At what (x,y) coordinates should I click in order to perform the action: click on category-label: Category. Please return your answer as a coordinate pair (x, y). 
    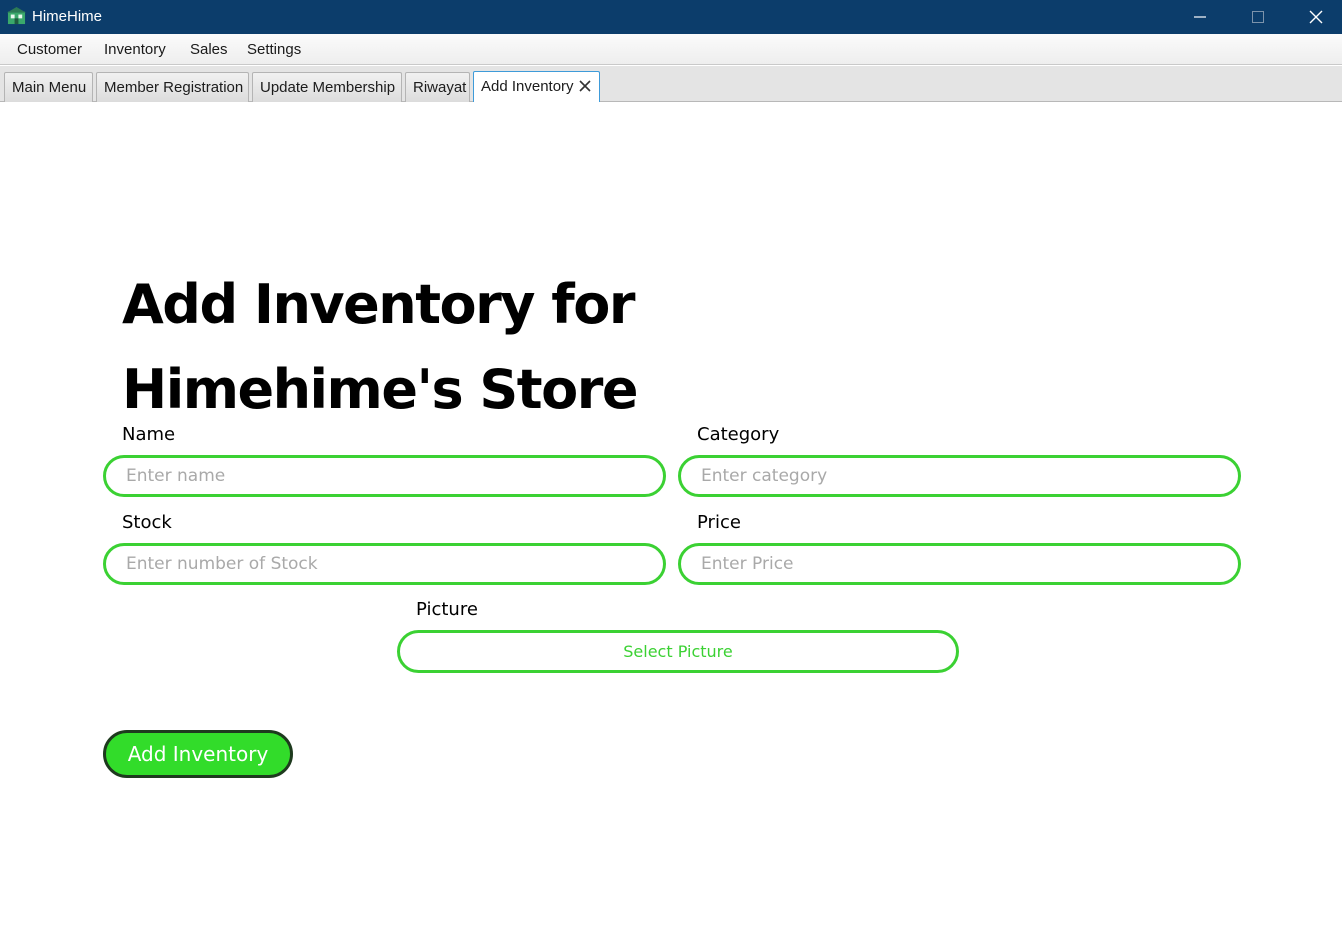
    Looking at the image, I should click on (738, 434).